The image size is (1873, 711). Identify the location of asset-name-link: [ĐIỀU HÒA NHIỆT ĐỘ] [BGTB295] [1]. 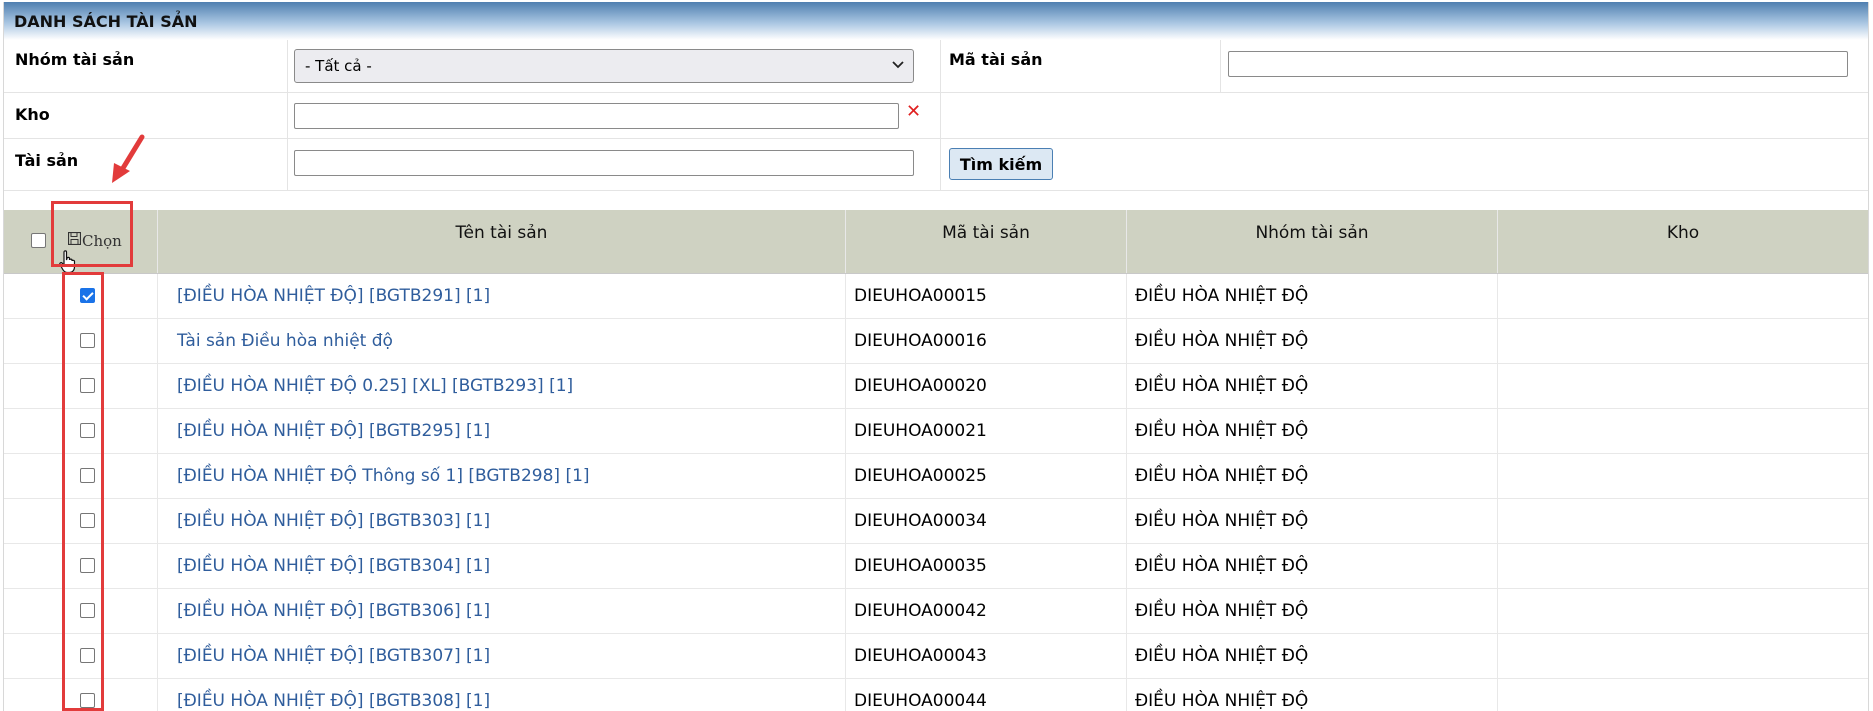
(333, 431).